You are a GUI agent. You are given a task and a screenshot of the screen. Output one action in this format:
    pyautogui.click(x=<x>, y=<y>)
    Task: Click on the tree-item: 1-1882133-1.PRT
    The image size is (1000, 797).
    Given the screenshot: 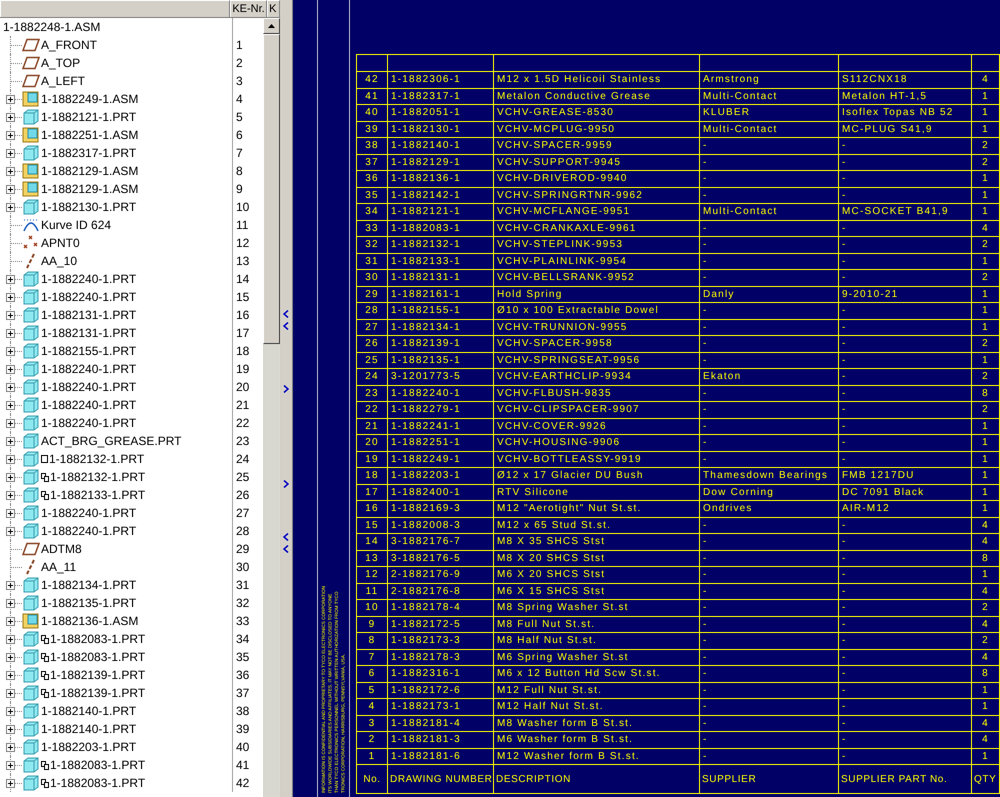 What is the action you would take?
    pyautogui.click(x=98, y=495)
    